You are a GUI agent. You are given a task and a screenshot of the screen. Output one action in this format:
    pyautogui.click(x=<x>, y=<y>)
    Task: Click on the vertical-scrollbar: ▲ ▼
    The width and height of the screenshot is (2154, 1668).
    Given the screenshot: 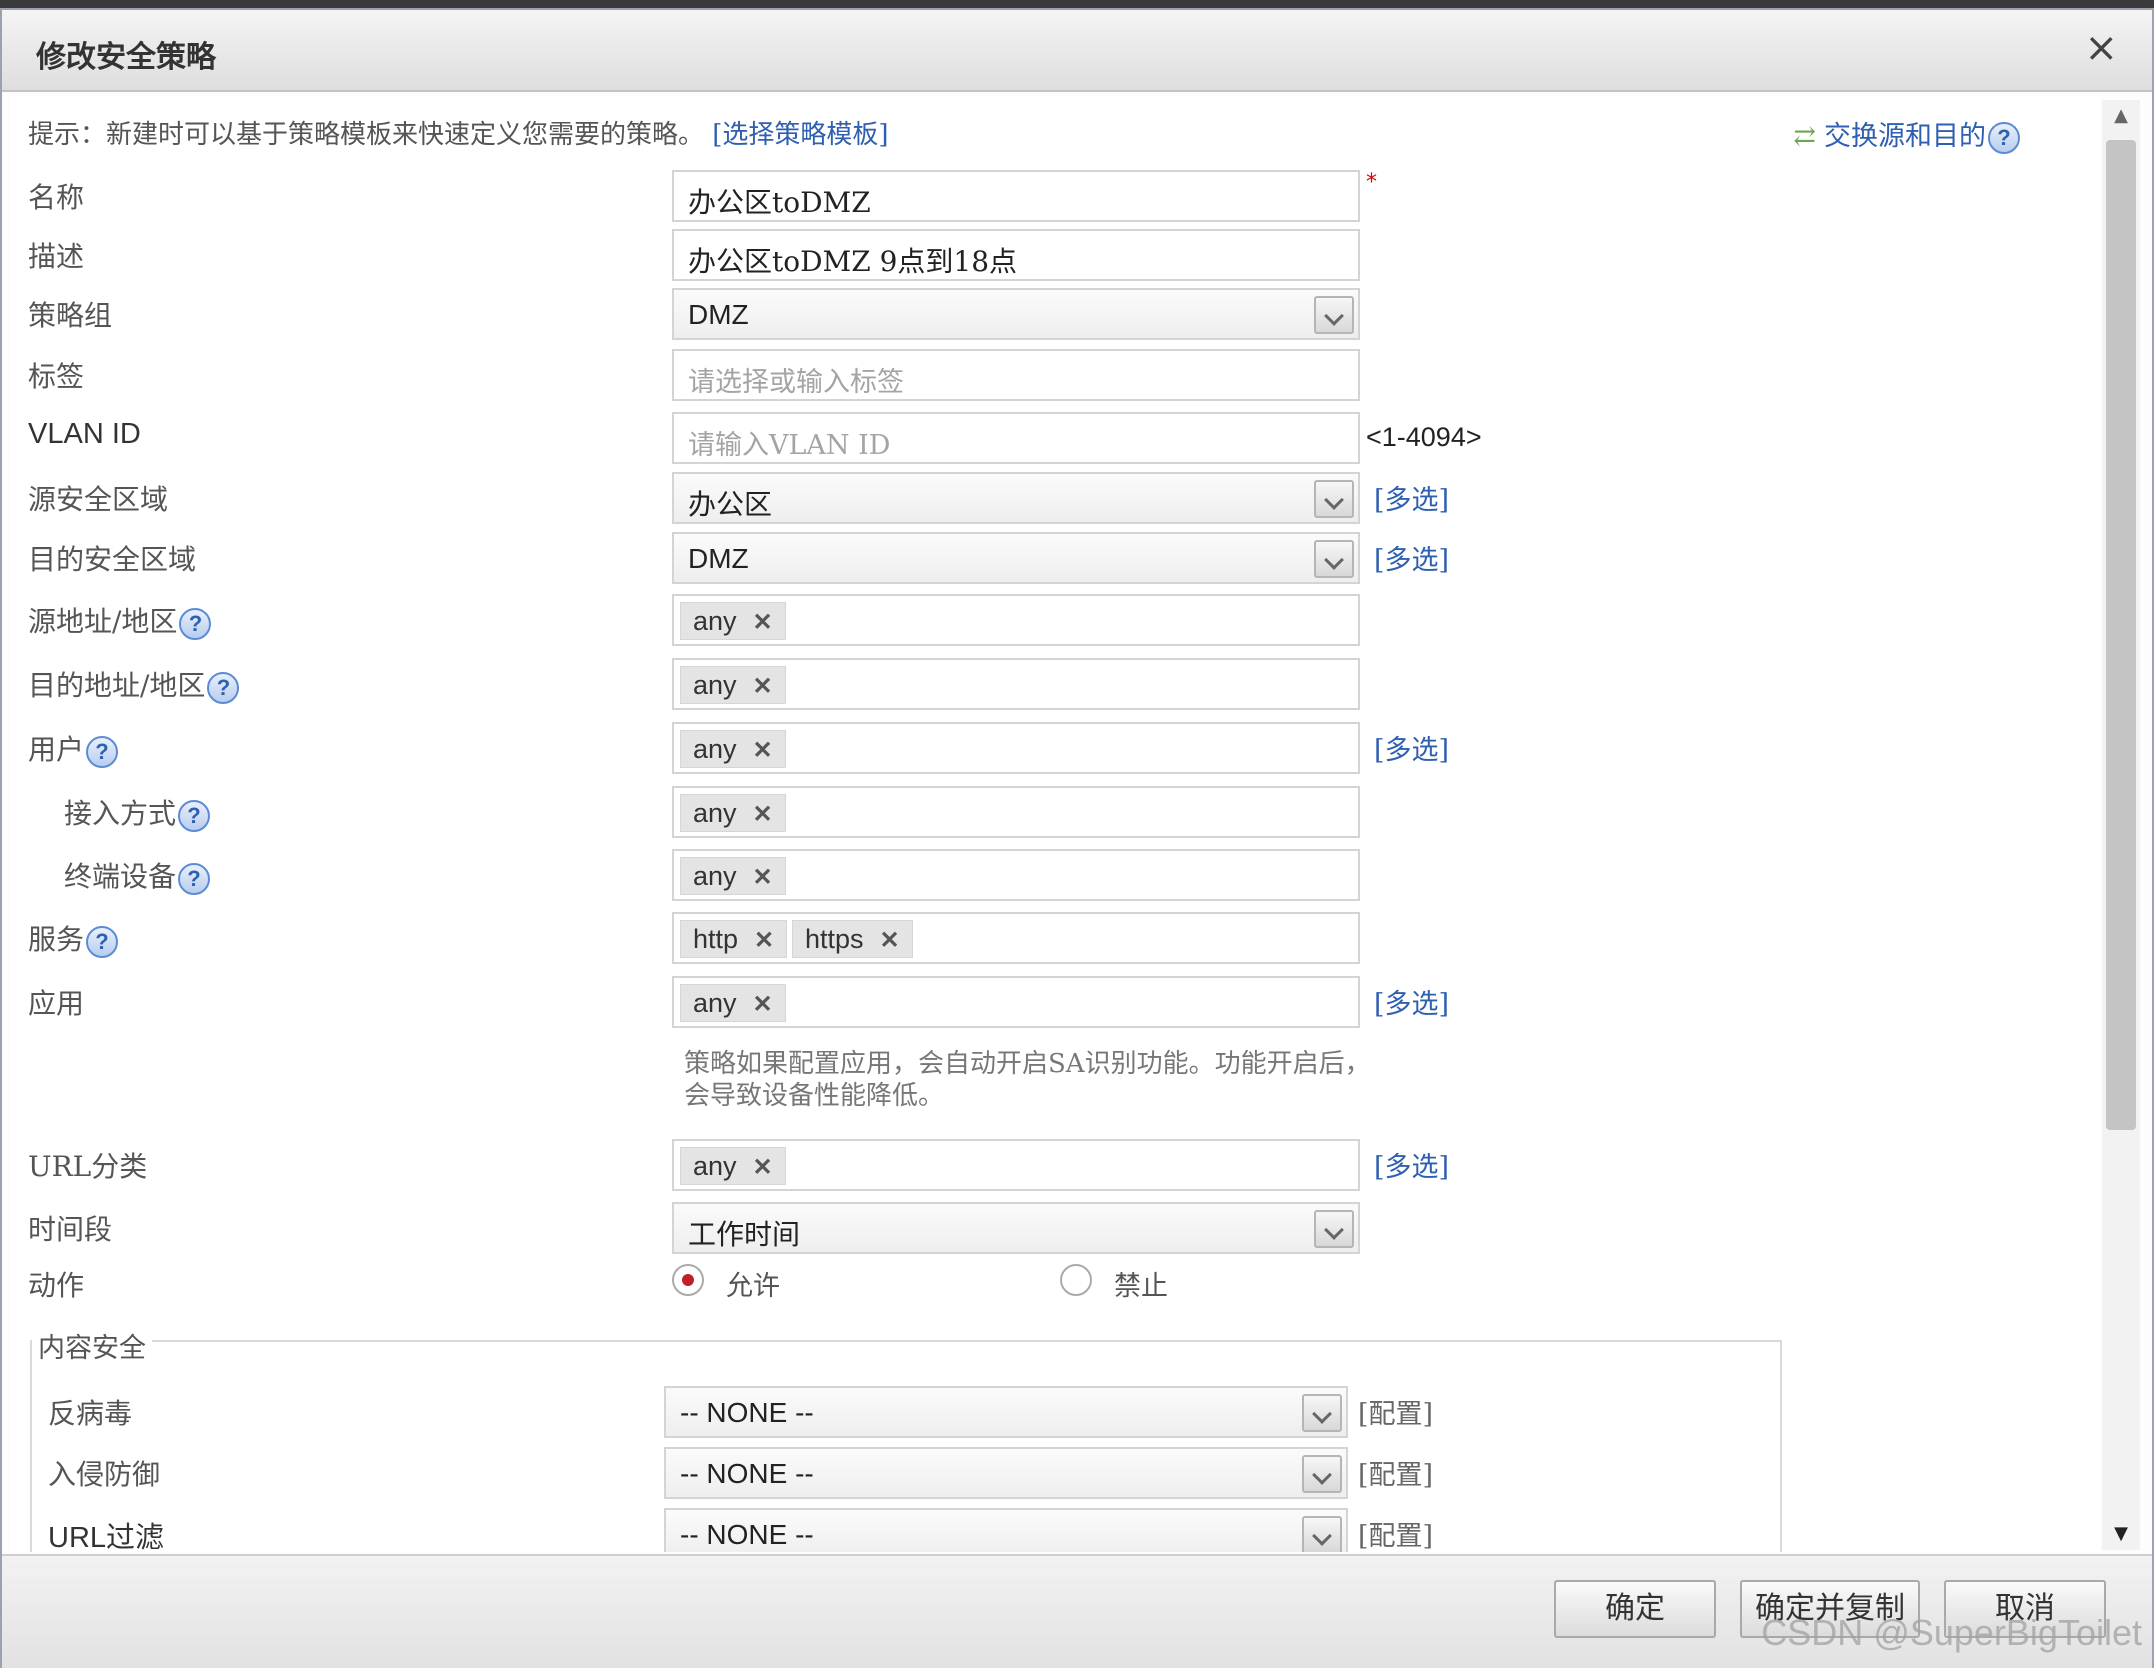 What is the action you would take?
    pyautogui.click(x=2121, y=825)
    